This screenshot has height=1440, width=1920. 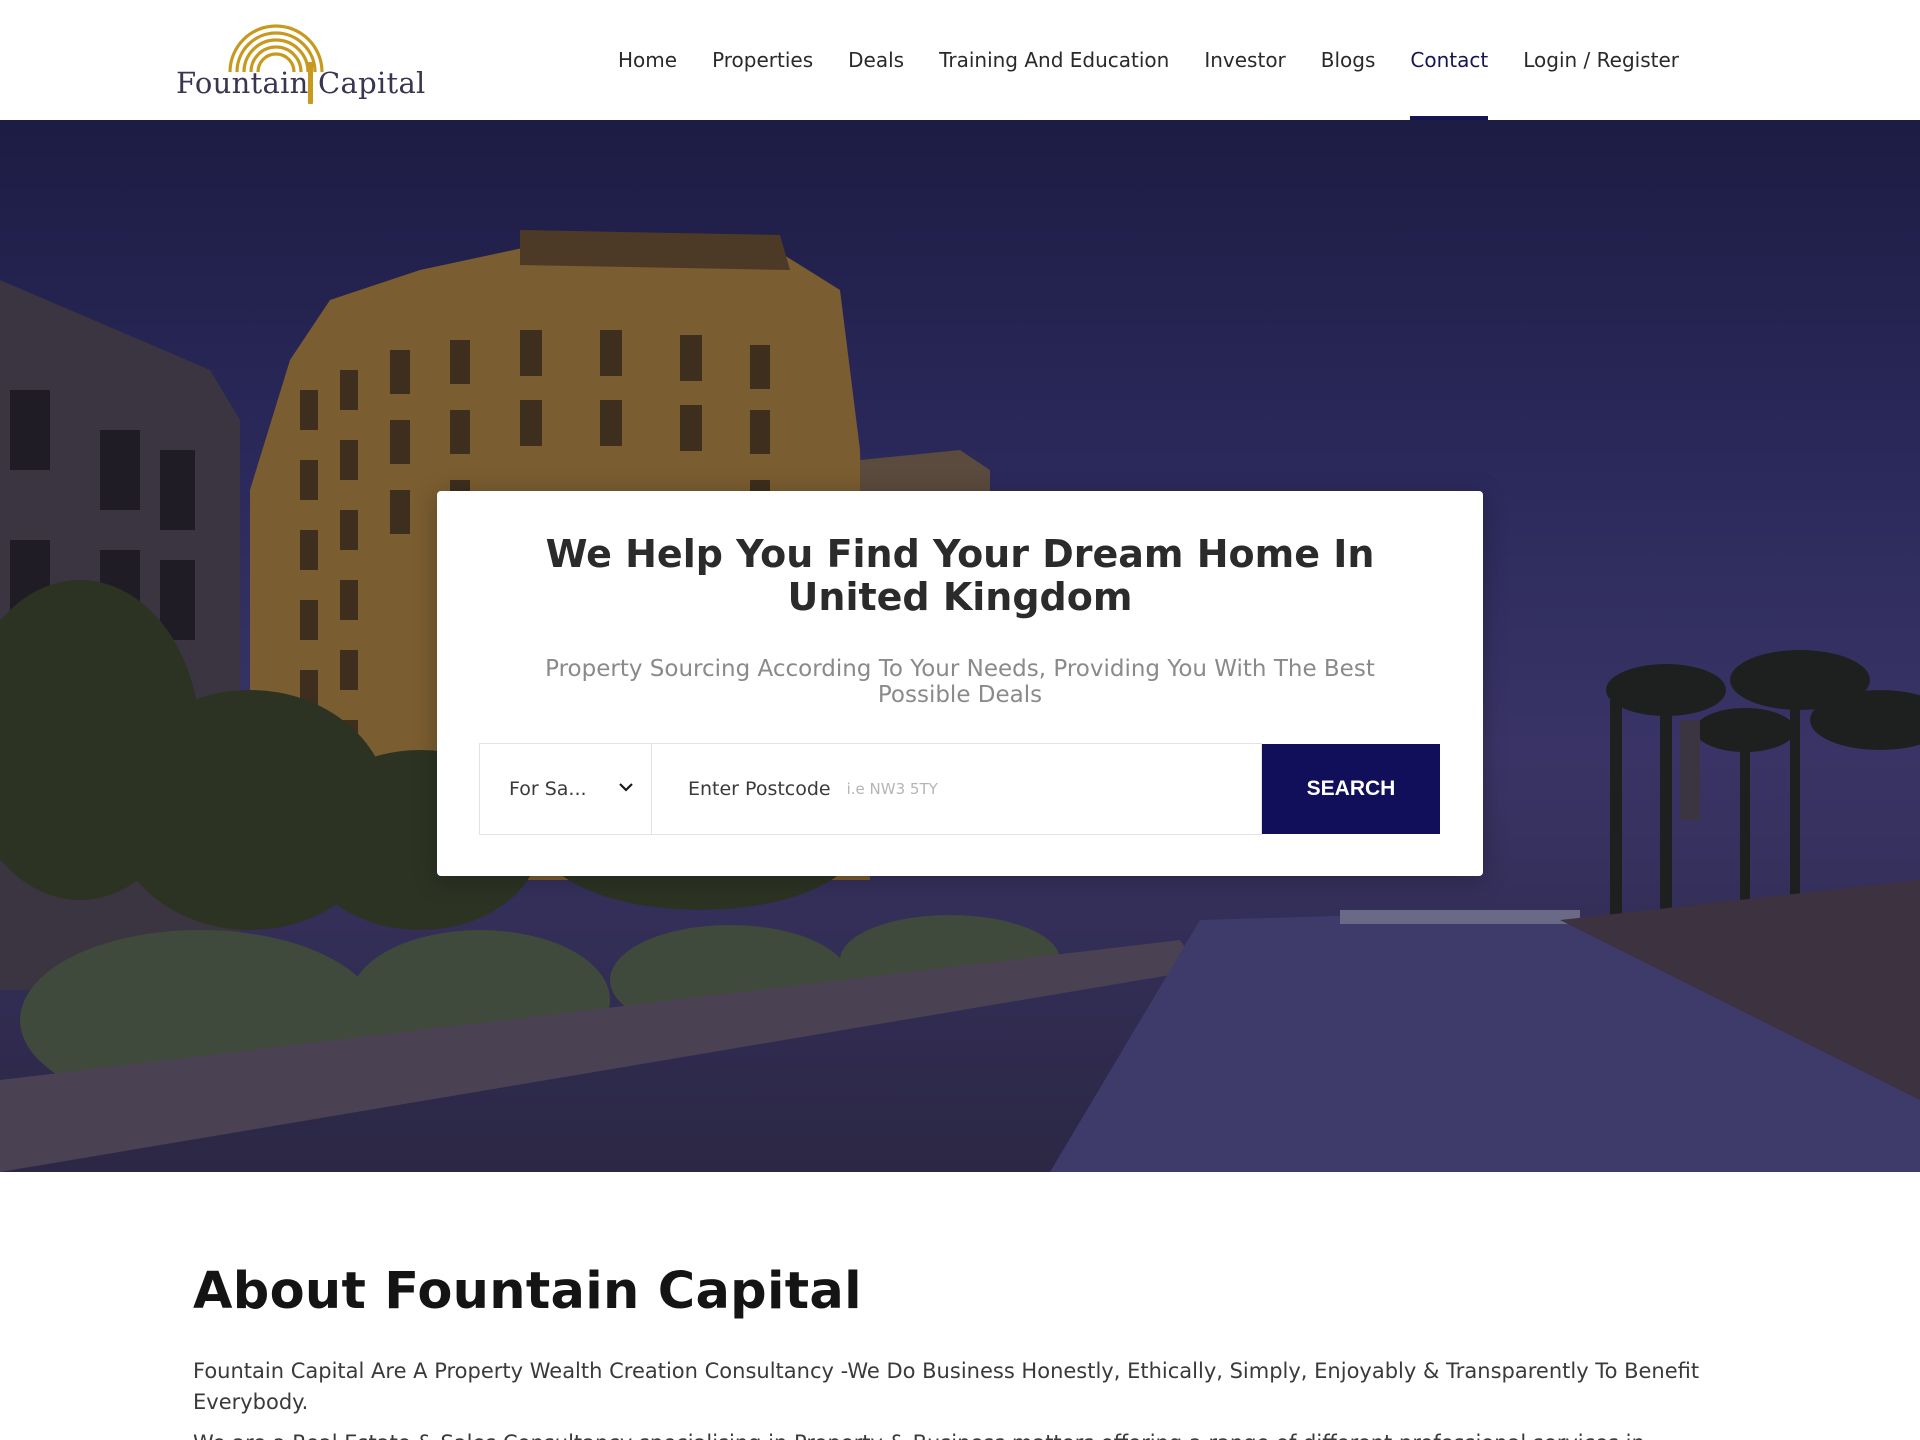 What do you see at coordinates (1351, 789) in the screenshot?
I see `search-button: SEARCH` at bounding box center [1351, 789].